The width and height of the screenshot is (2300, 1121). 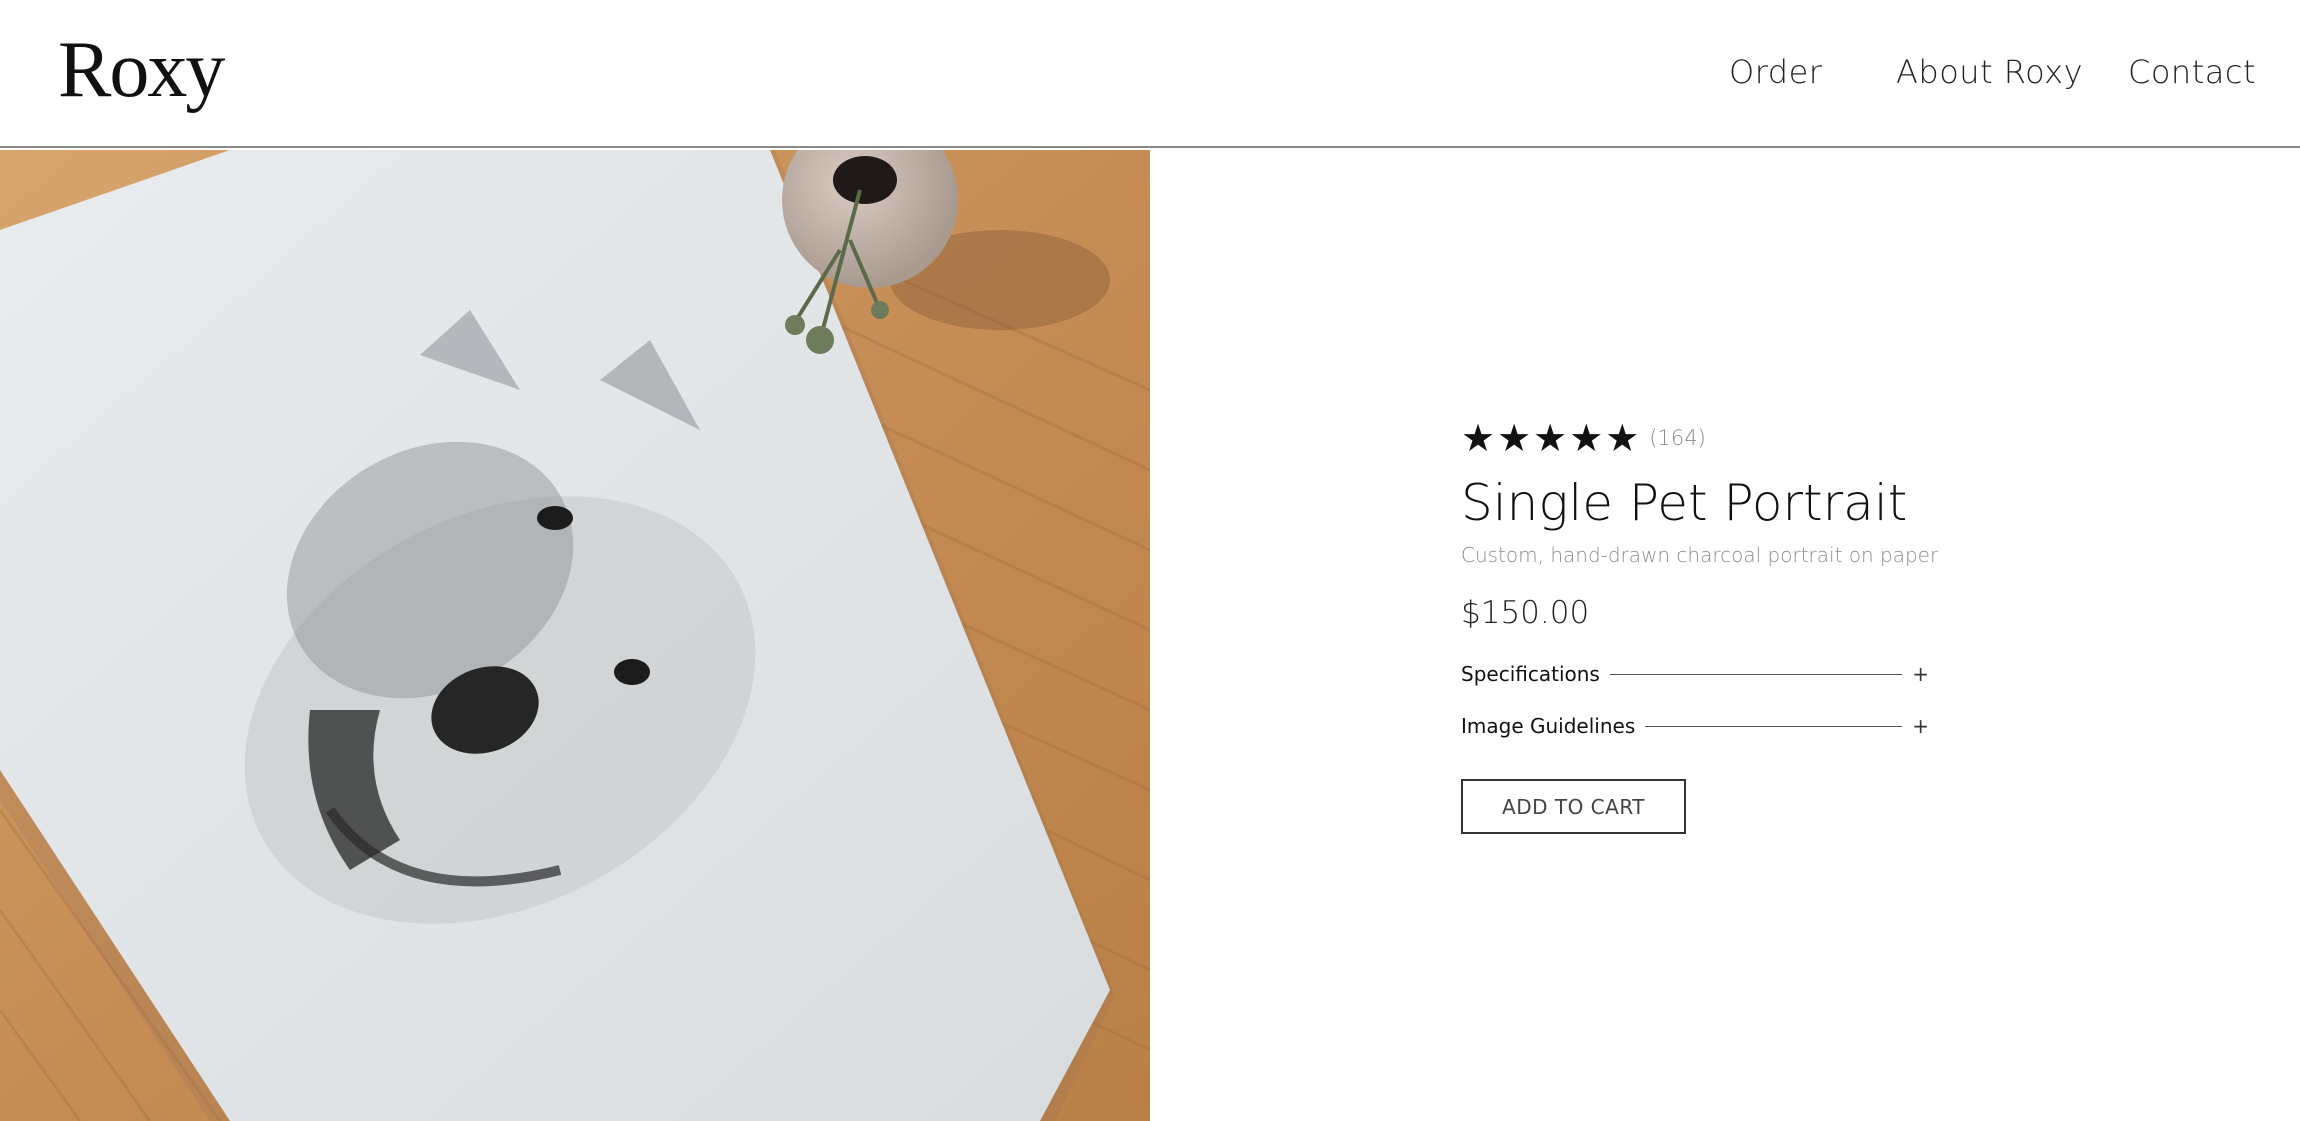 What do you see at coordinates (1989, 72) in the screenshot?
I see `nav-link-about-roxy: About Roxy` at bounding box center [1989, 72].